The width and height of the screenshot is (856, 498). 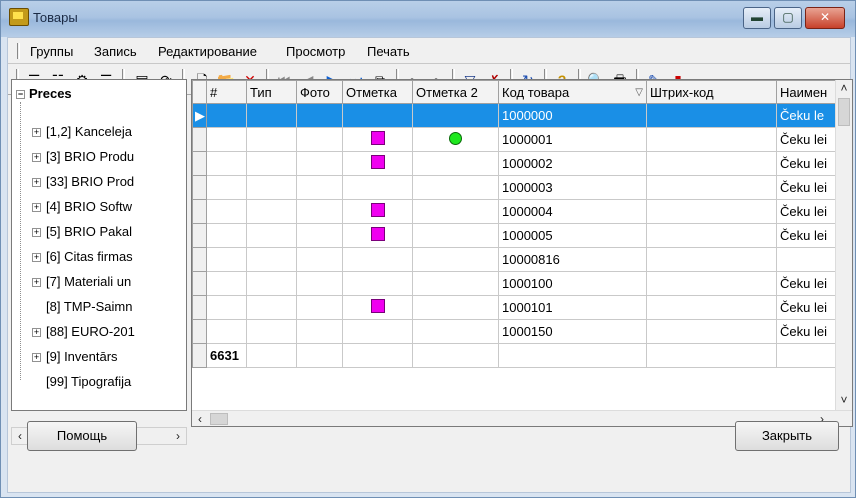 I want to click on cell-code: 1000005, so click(x=572, y=235).